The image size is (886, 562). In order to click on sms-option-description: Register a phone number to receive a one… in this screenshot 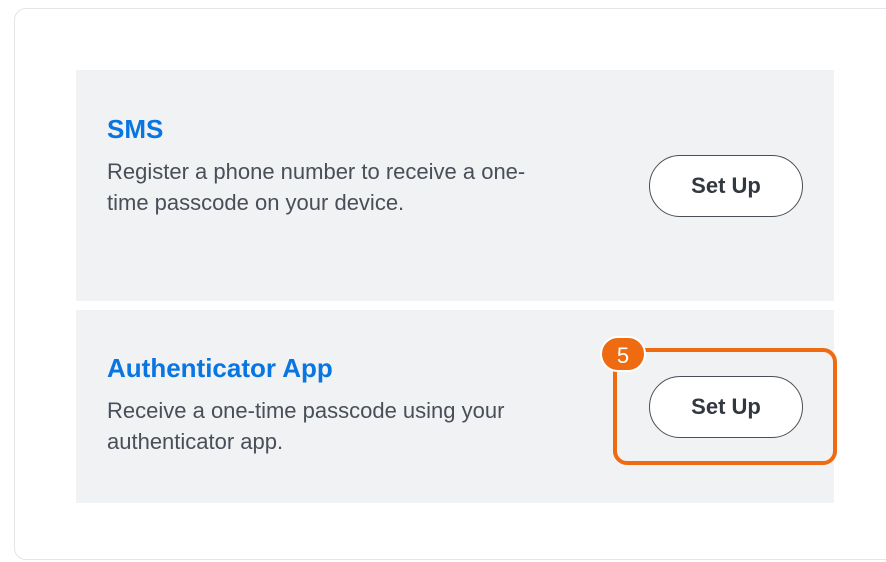, I will do `click(316, 187)`.